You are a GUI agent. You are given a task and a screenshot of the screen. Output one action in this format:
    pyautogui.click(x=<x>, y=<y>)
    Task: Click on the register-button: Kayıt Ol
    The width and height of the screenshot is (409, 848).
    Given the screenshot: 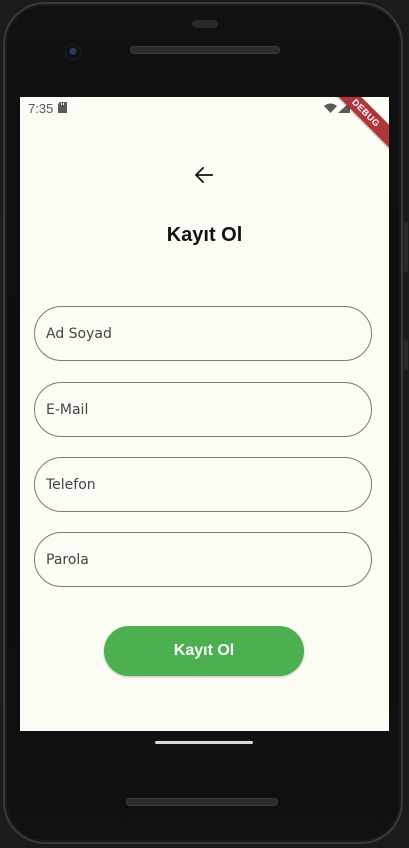 What is the action you would take?
    pyautogui.click(x=204, y=651)
    